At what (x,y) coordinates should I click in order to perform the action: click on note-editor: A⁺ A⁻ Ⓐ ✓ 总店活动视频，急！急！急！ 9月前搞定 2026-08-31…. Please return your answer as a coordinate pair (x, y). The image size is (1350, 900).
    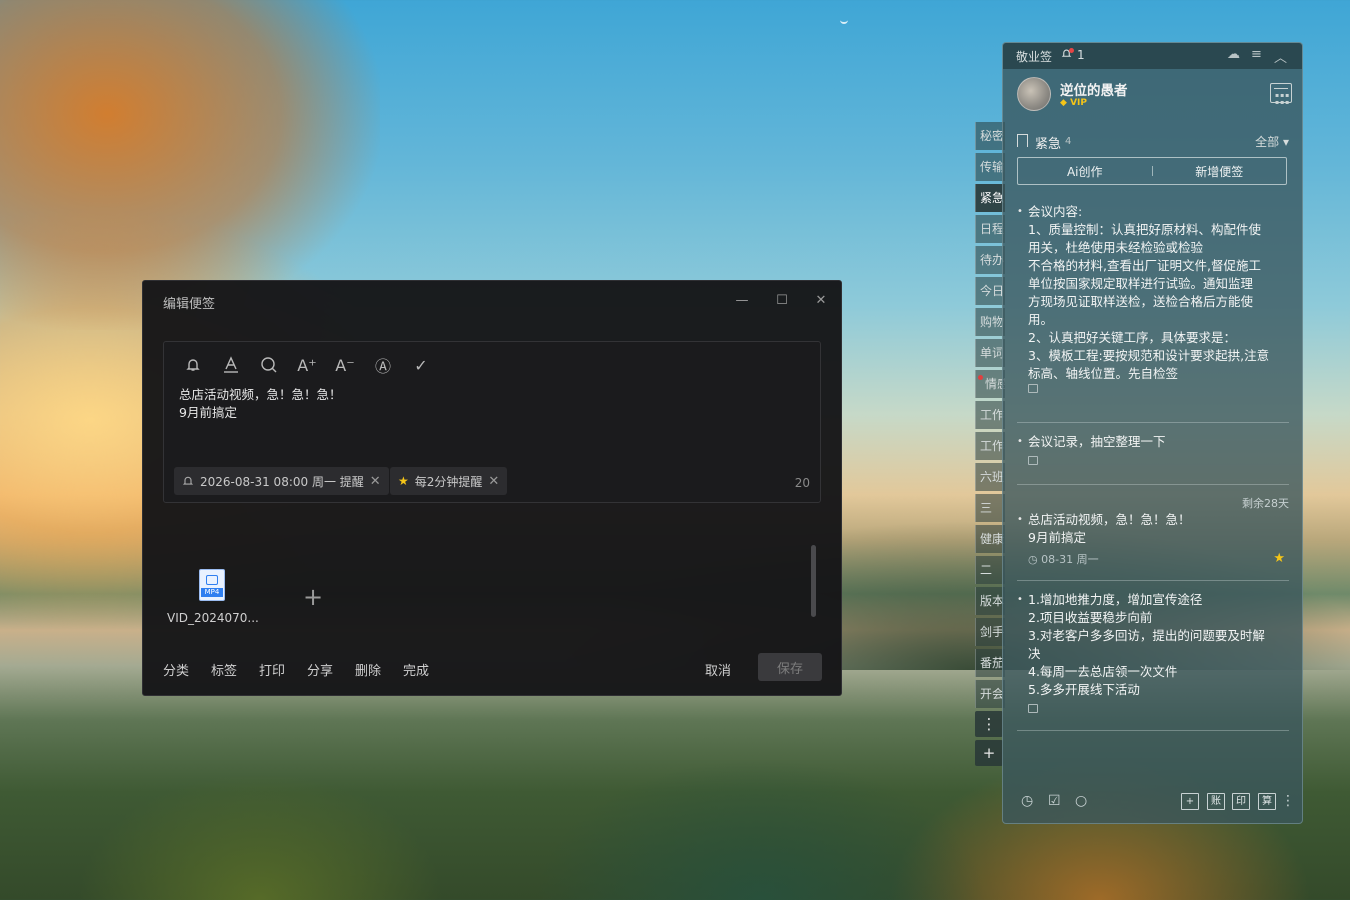
    Looking at the image, I should click on (492, 422).